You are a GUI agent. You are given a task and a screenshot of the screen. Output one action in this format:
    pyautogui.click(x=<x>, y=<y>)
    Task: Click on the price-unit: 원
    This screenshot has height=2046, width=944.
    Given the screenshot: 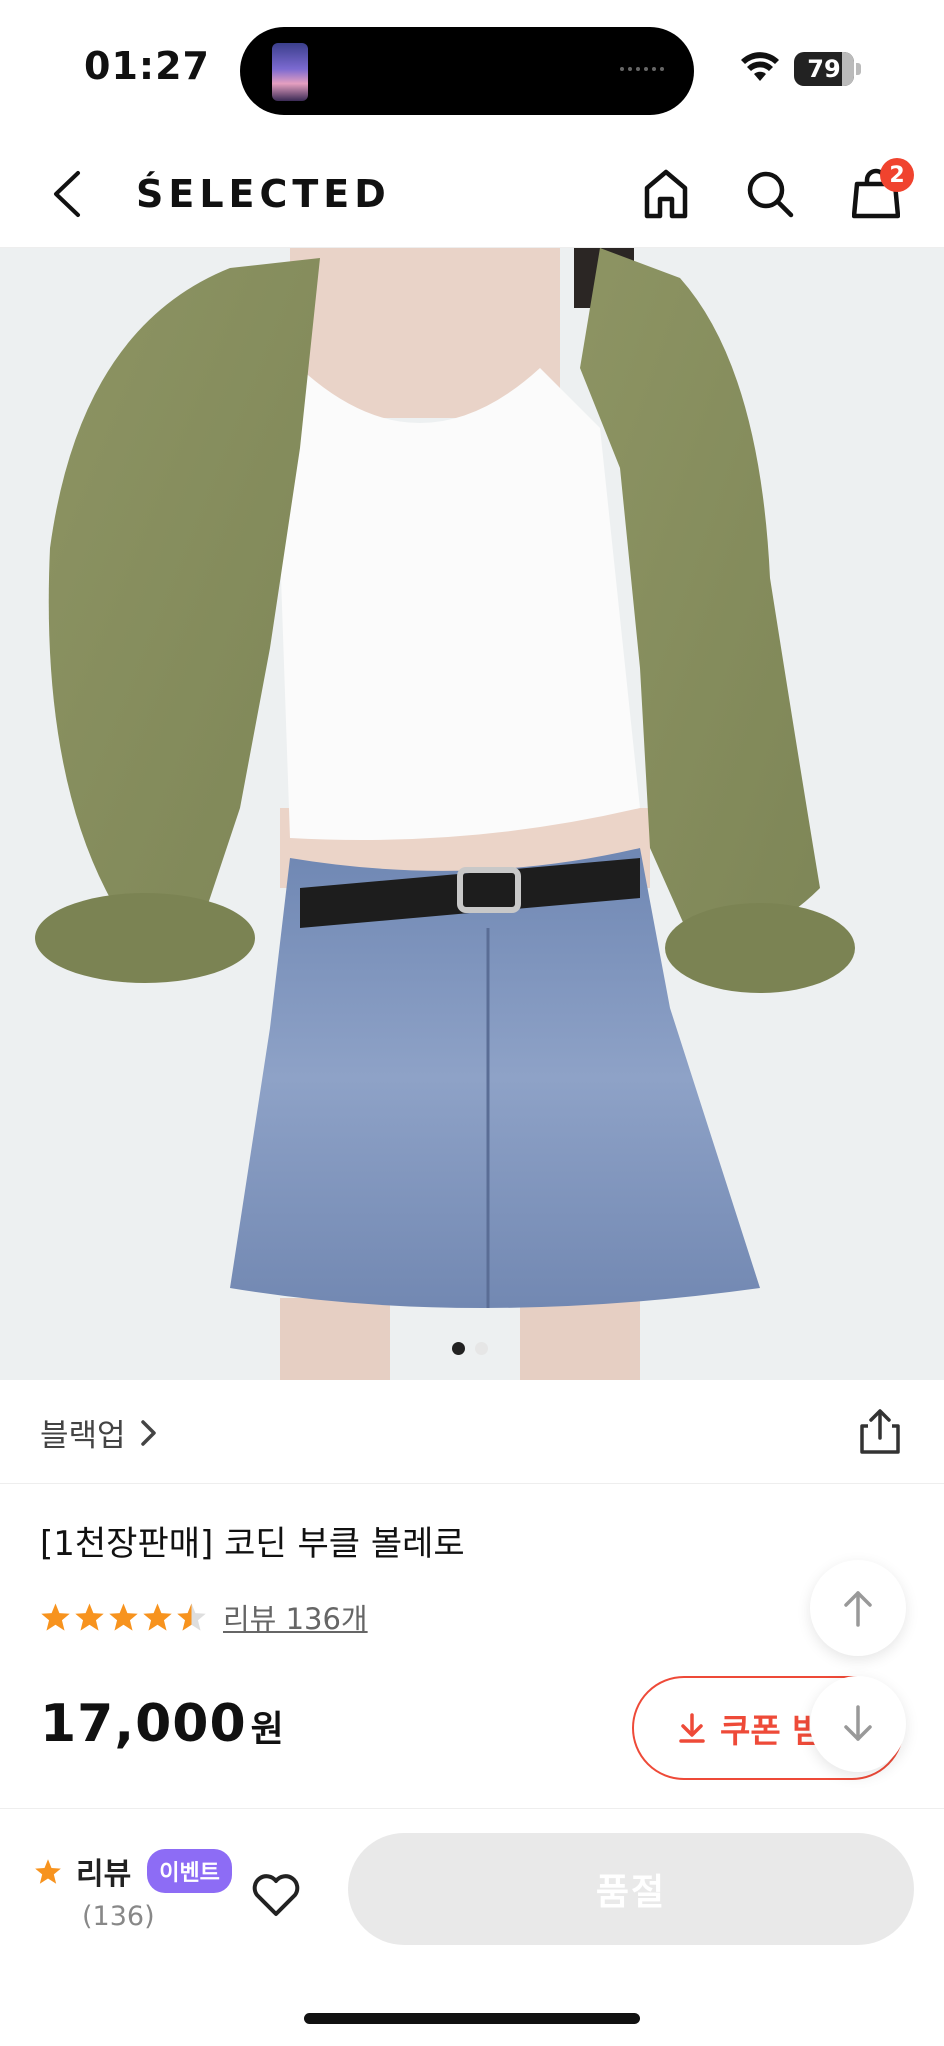 What is the action you would take?
    pyautogui.click(x=267, y=1729)
    